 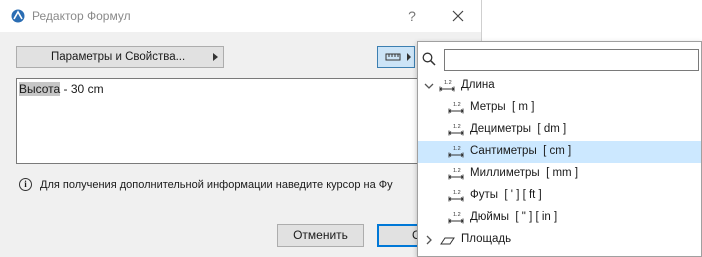 What do you see at coordinates (240, 16) in the screenshot?
I see `title-bar: Редактор Формул ?` at bounding box center [240, 16].